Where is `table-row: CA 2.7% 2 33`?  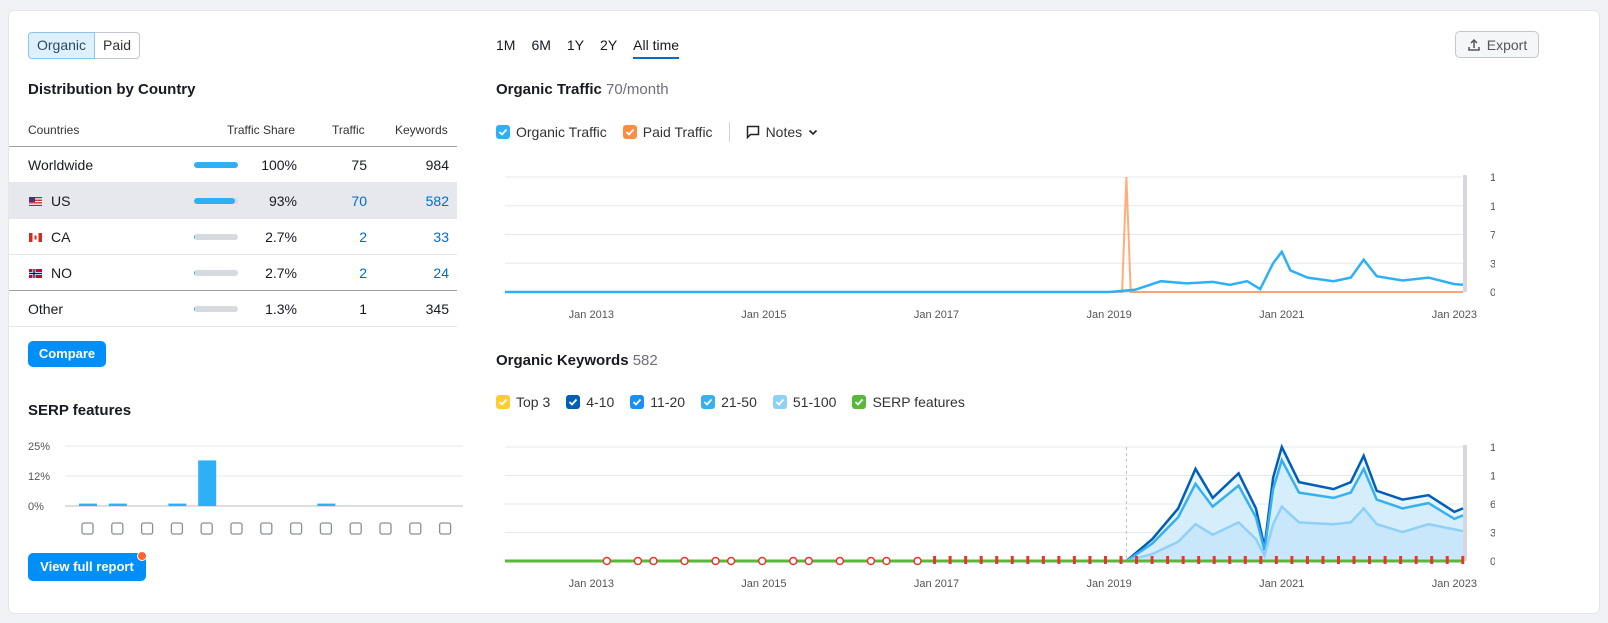 table-row: CA 2.7% 2 33 is located at coordinates (233, 237).